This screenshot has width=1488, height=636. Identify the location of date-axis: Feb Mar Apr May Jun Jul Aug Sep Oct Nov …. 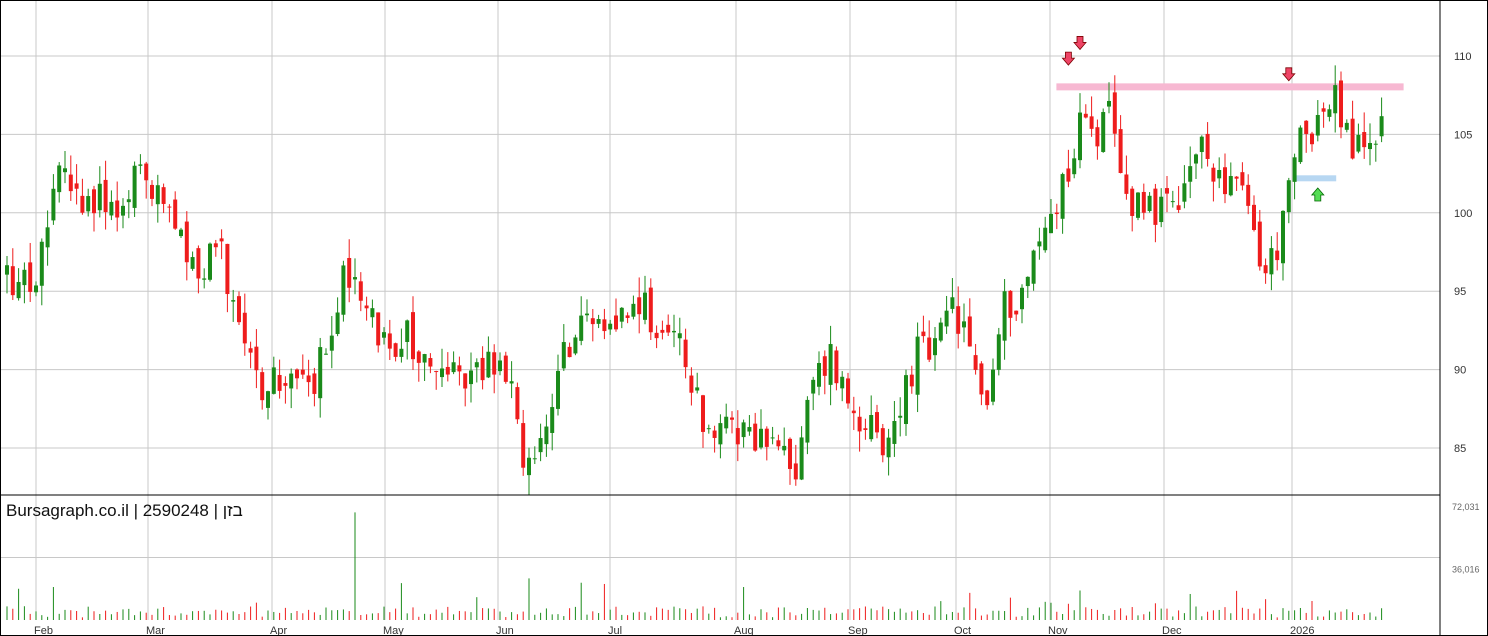
(674, 630).